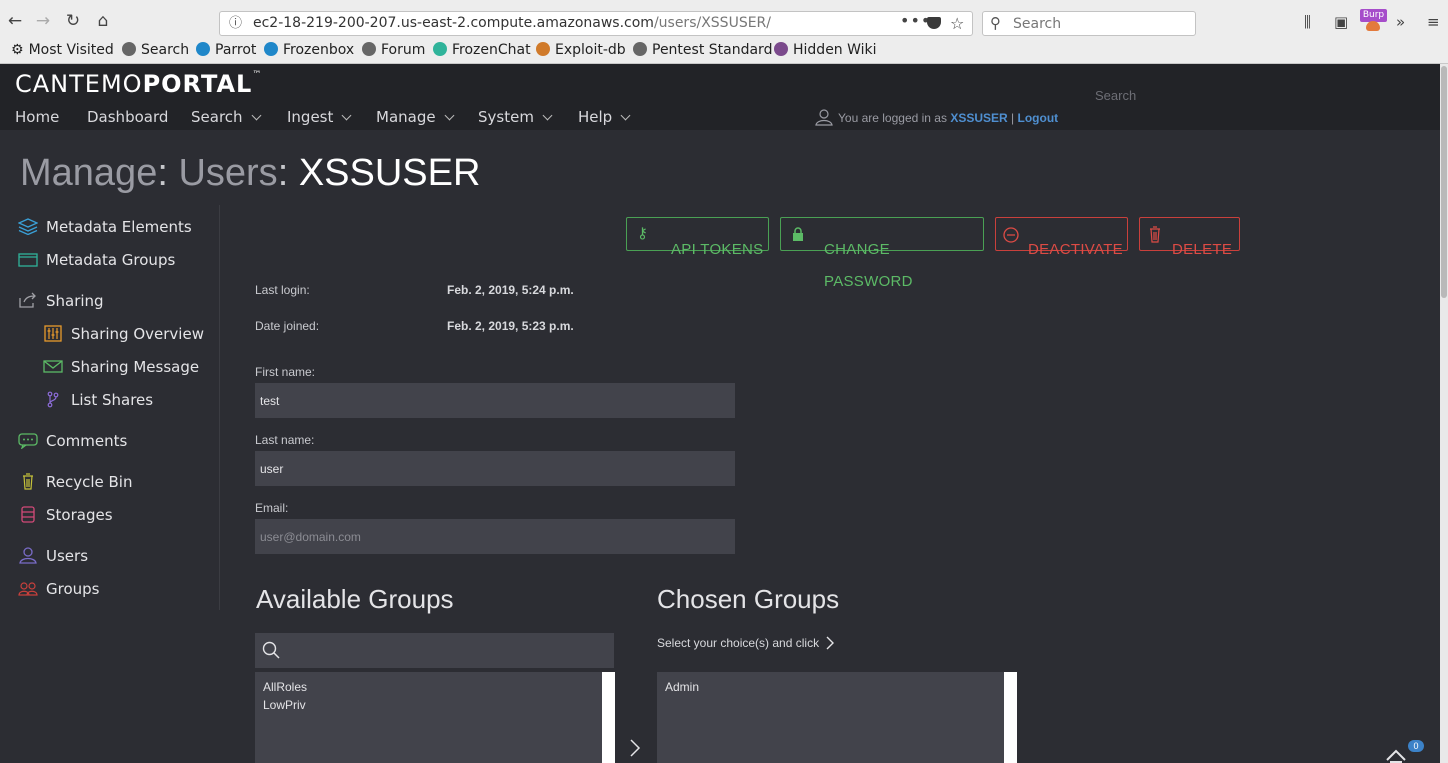  Describe the element at coordinates (1373, 26) in the screenshot. I see `burp-extension-icon` at that location.